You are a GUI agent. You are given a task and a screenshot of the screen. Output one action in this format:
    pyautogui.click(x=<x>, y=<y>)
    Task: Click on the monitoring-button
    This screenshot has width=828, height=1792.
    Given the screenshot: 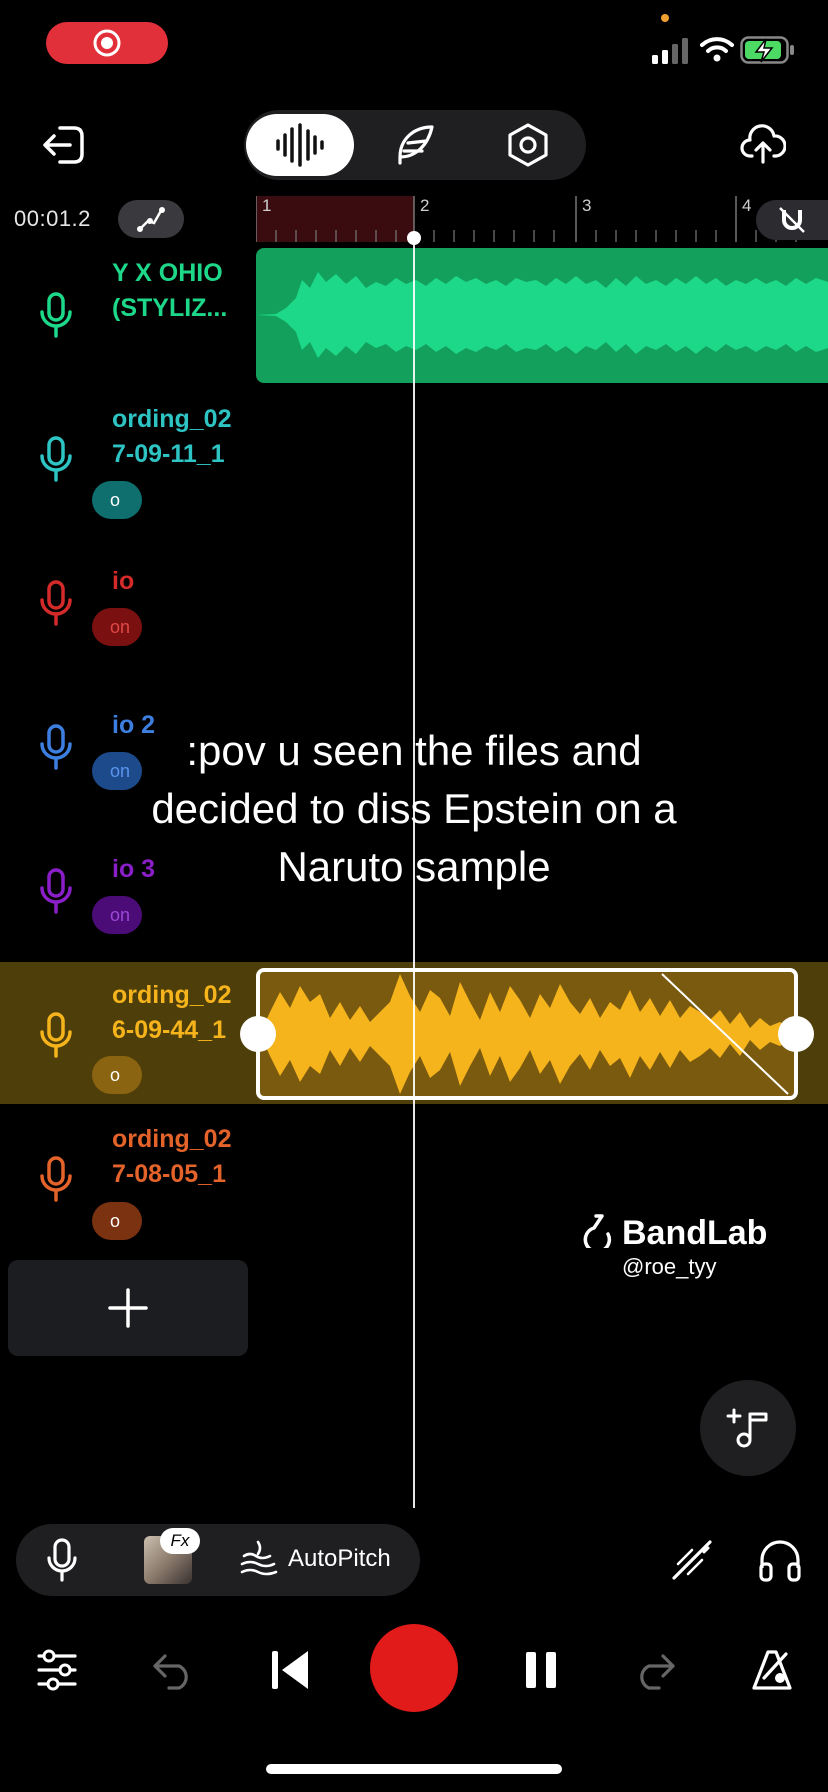 What is the action you would take?
    pyautogui.click(x=780, y=1560)
    